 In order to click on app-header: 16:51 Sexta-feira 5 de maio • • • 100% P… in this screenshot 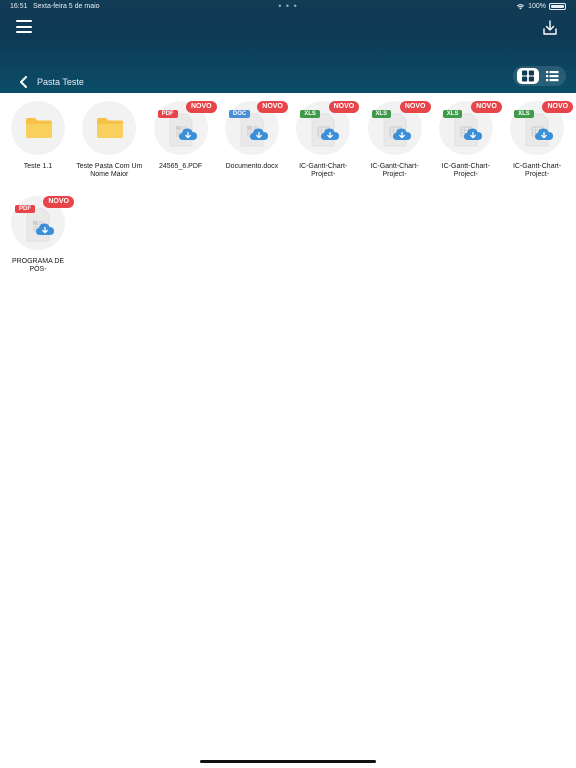, I will do `click(288, 46)`.